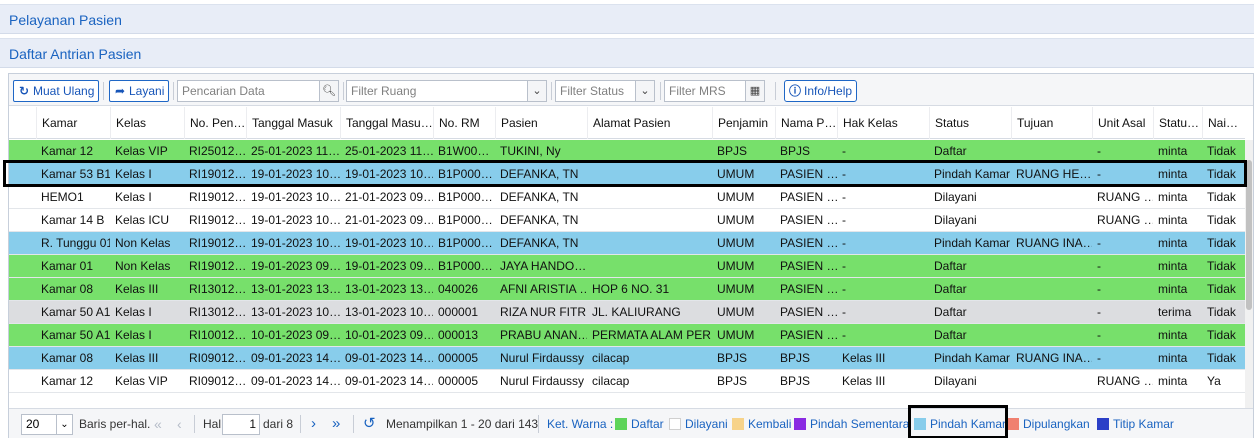 This screenshot has height=438, width=1254. I want to click on serve-button: ➦ Layani, so click(139, 91).